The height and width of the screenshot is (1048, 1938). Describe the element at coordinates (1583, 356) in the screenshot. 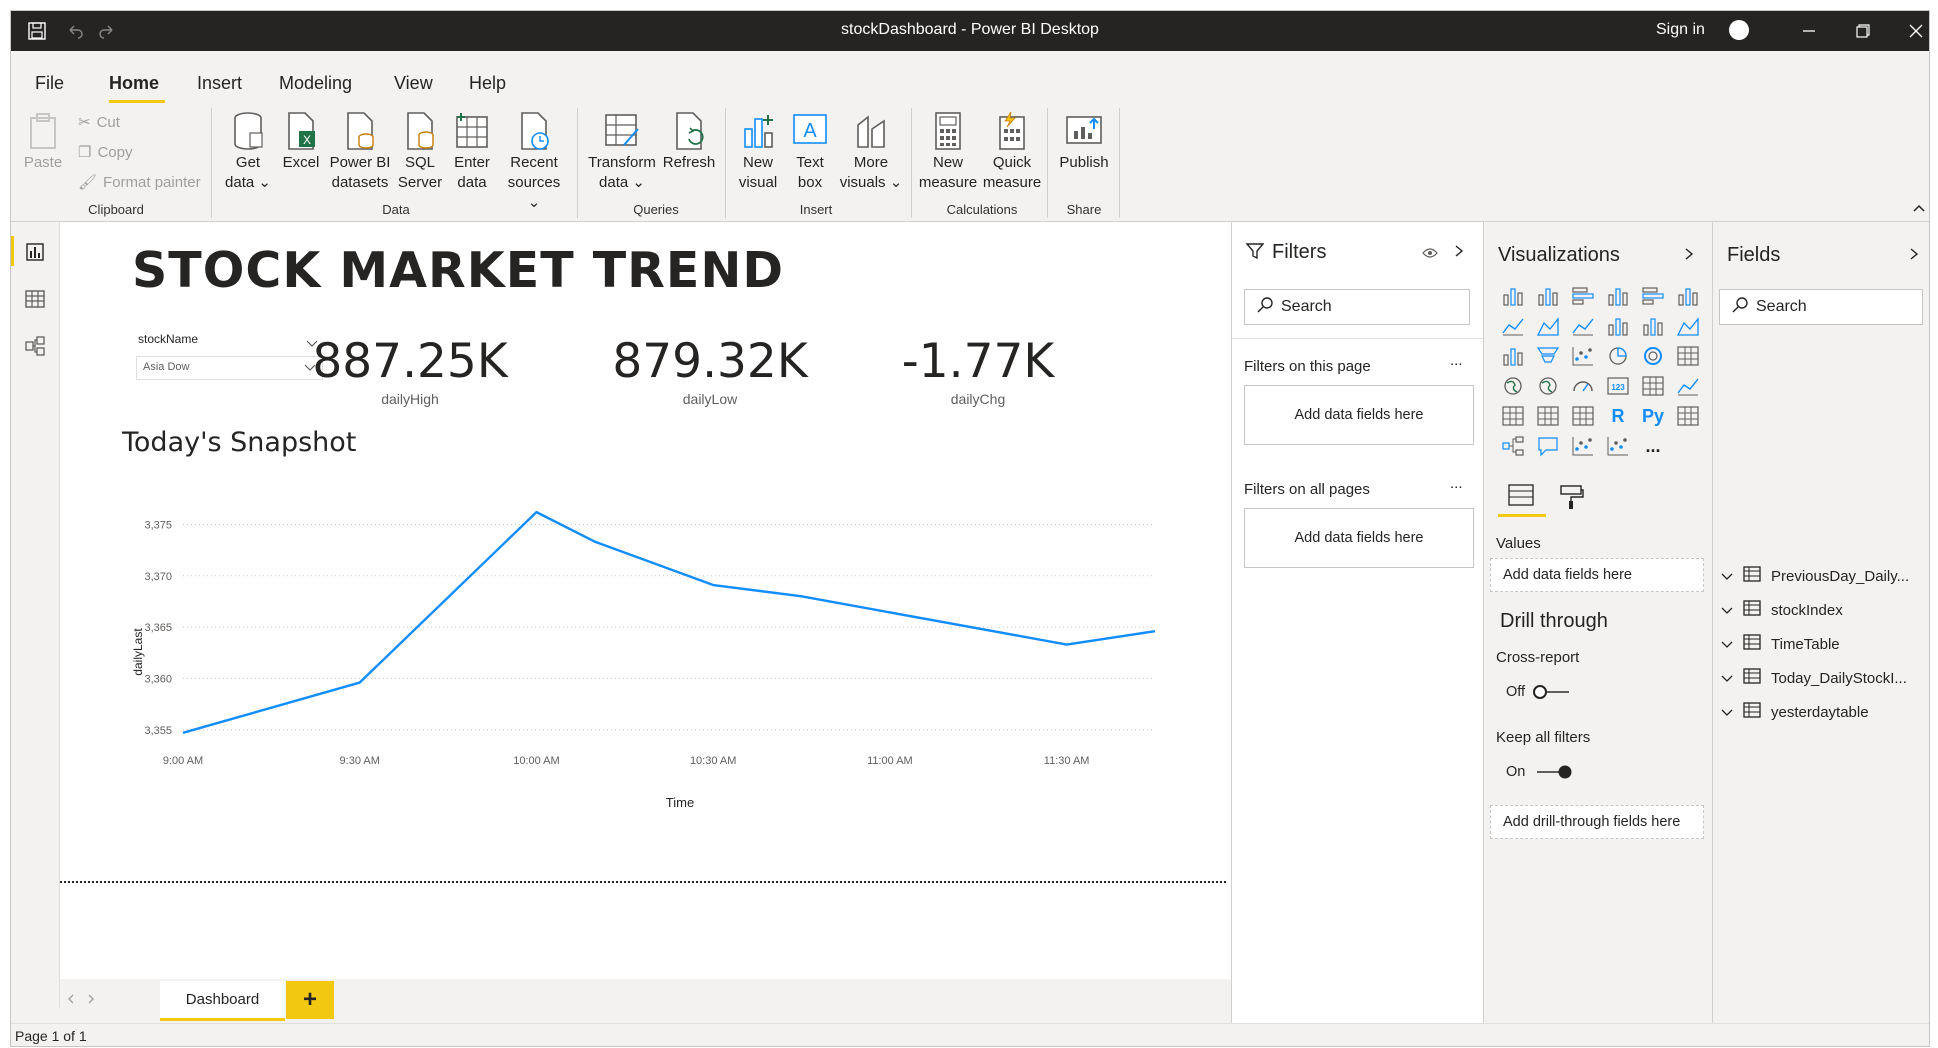

I see `viz-scatter-icon` at that location.